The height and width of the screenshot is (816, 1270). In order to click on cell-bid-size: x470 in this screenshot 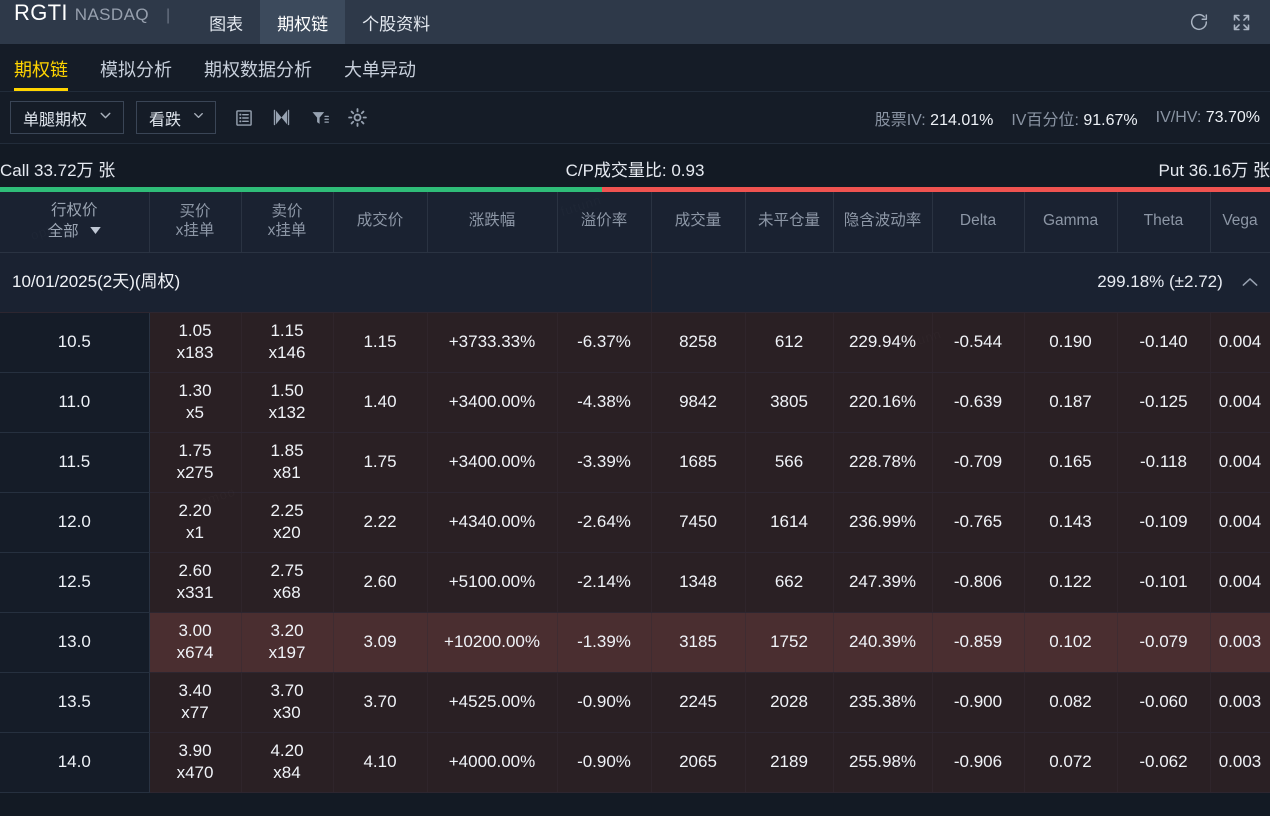, I will do `click(195, 772)`.